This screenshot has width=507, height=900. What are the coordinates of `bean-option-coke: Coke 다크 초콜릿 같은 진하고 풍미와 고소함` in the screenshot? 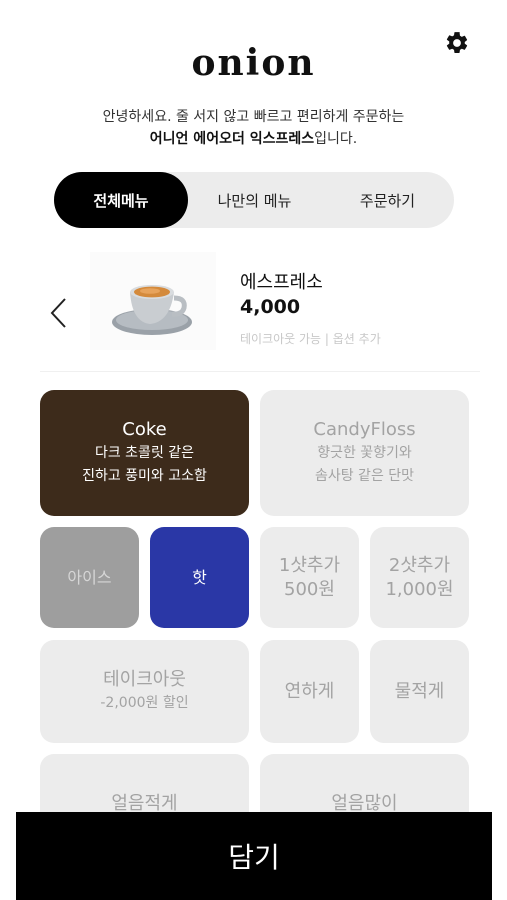 It's located at (144, 453).